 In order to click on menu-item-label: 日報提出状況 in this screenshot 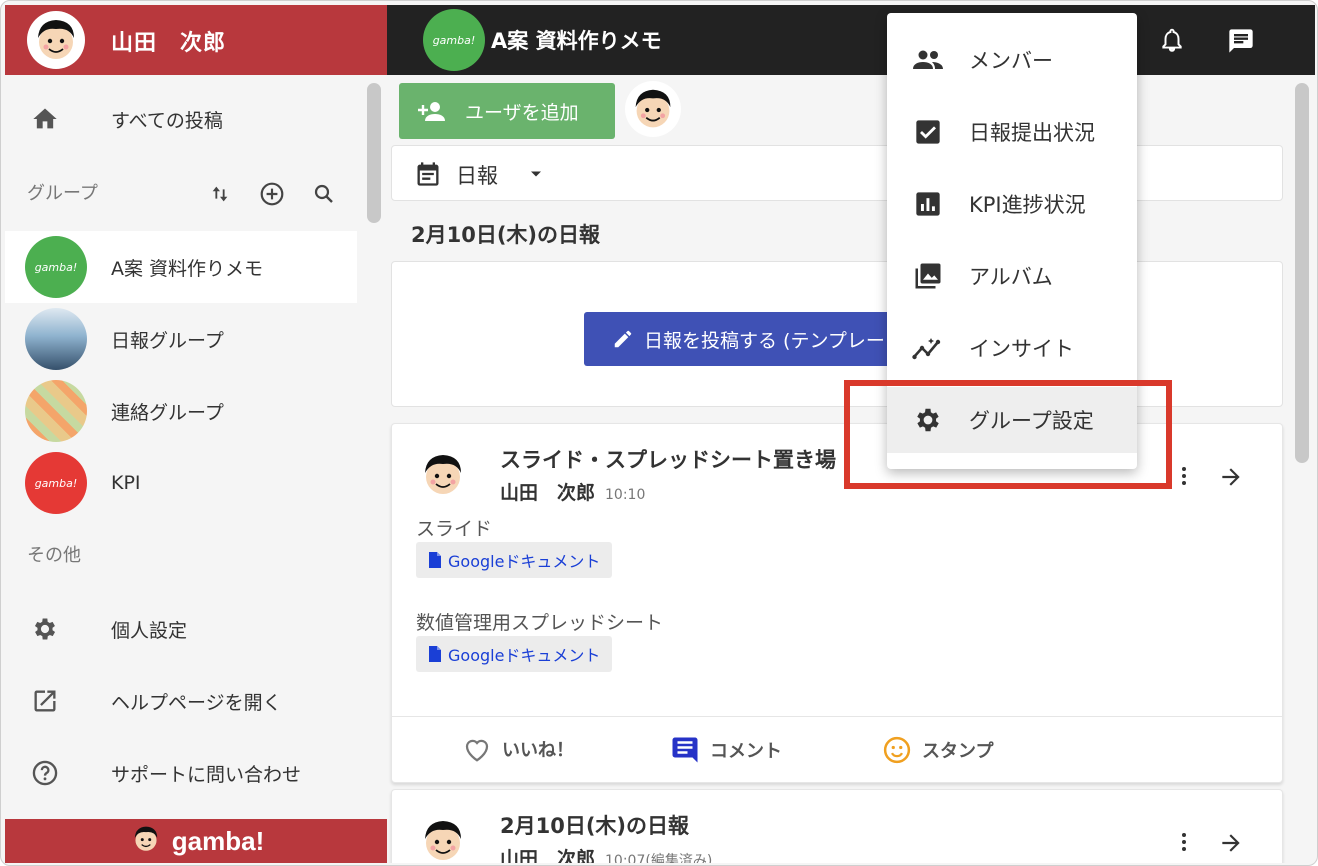, I will do `click(1032, 133)`.